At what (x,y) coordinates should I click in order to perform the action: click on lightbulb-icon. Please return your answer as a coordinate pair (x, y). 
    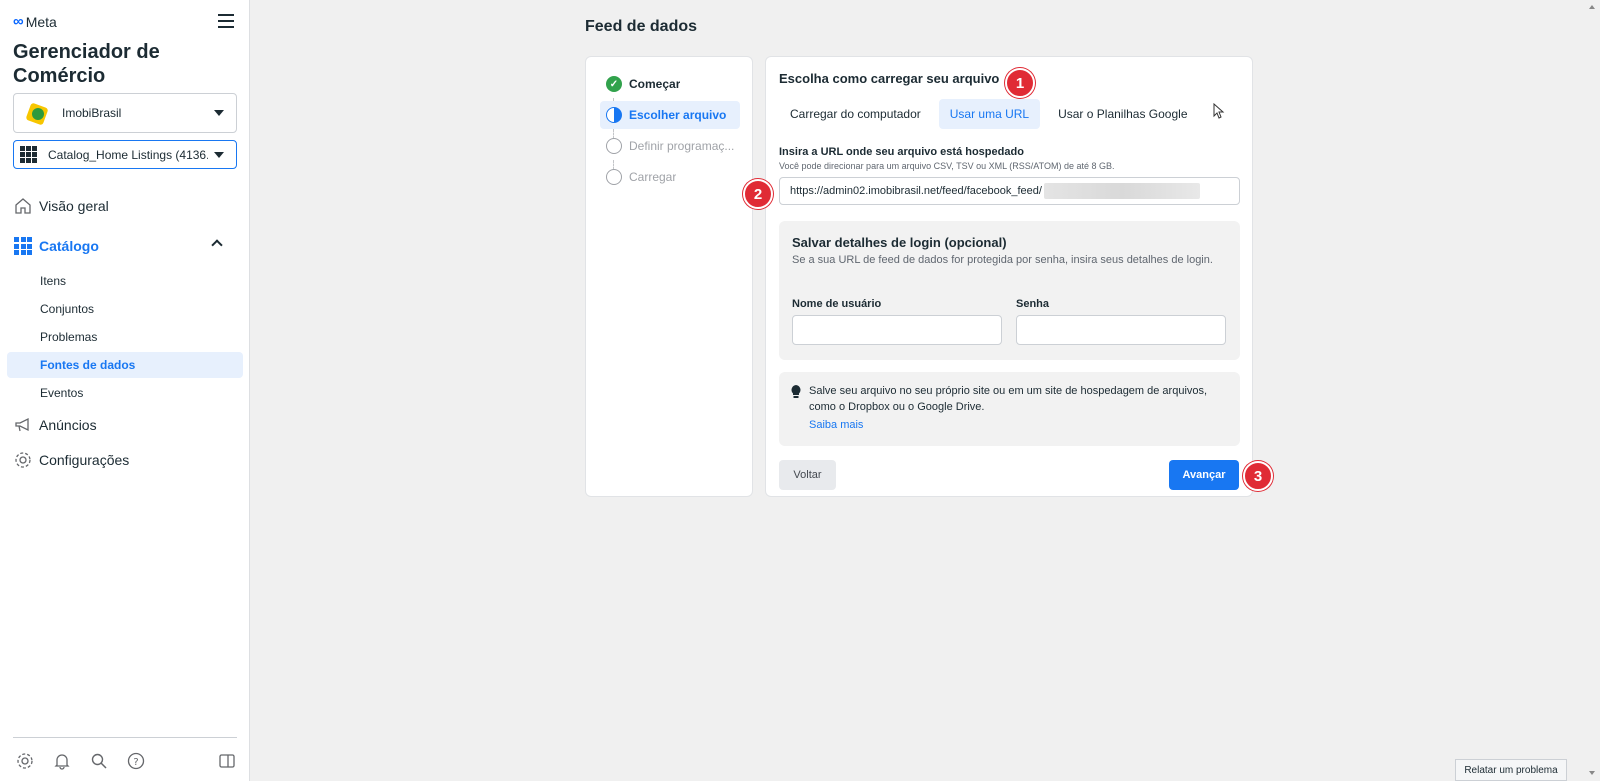
    Looking at the image, I should click on (796, 391).